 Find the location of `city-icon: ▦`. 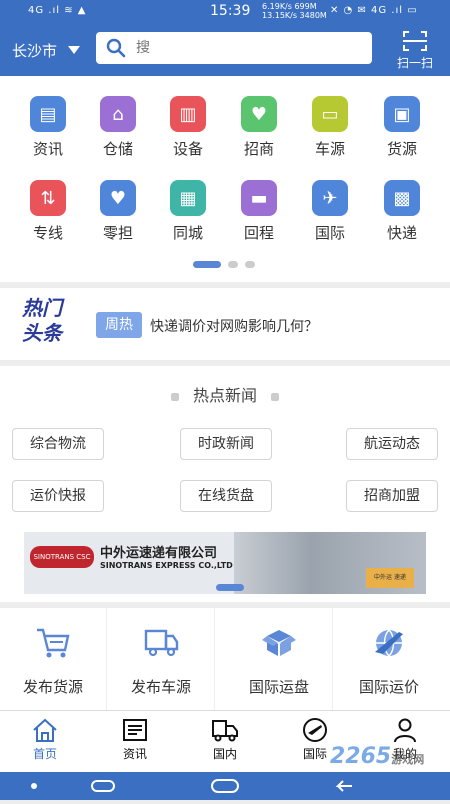

city-icon: ▦ is located at coordinates (188, 198).